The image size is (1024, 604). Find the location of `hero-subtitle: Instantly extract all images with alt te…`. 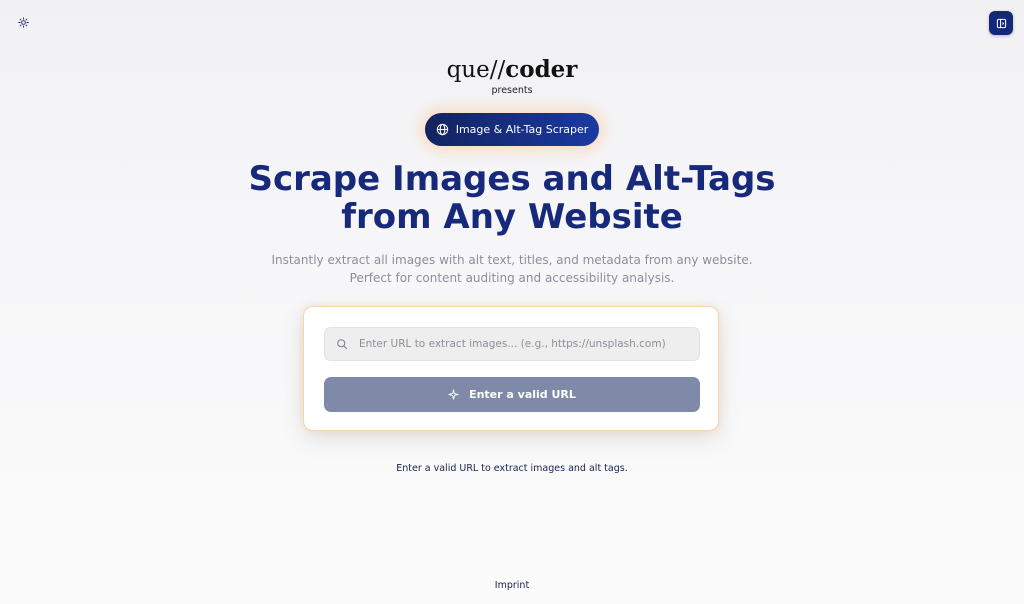

hero-subtitle: Instantly extract all images with alt te… is located at coordinates (512, 269).